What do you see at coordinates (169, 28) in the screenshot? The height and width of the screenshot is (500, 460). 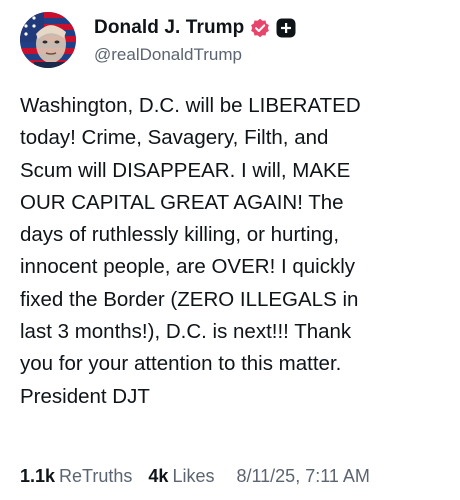 I see `display-name: Donald J. Trump` at bounding box center [169, 28].